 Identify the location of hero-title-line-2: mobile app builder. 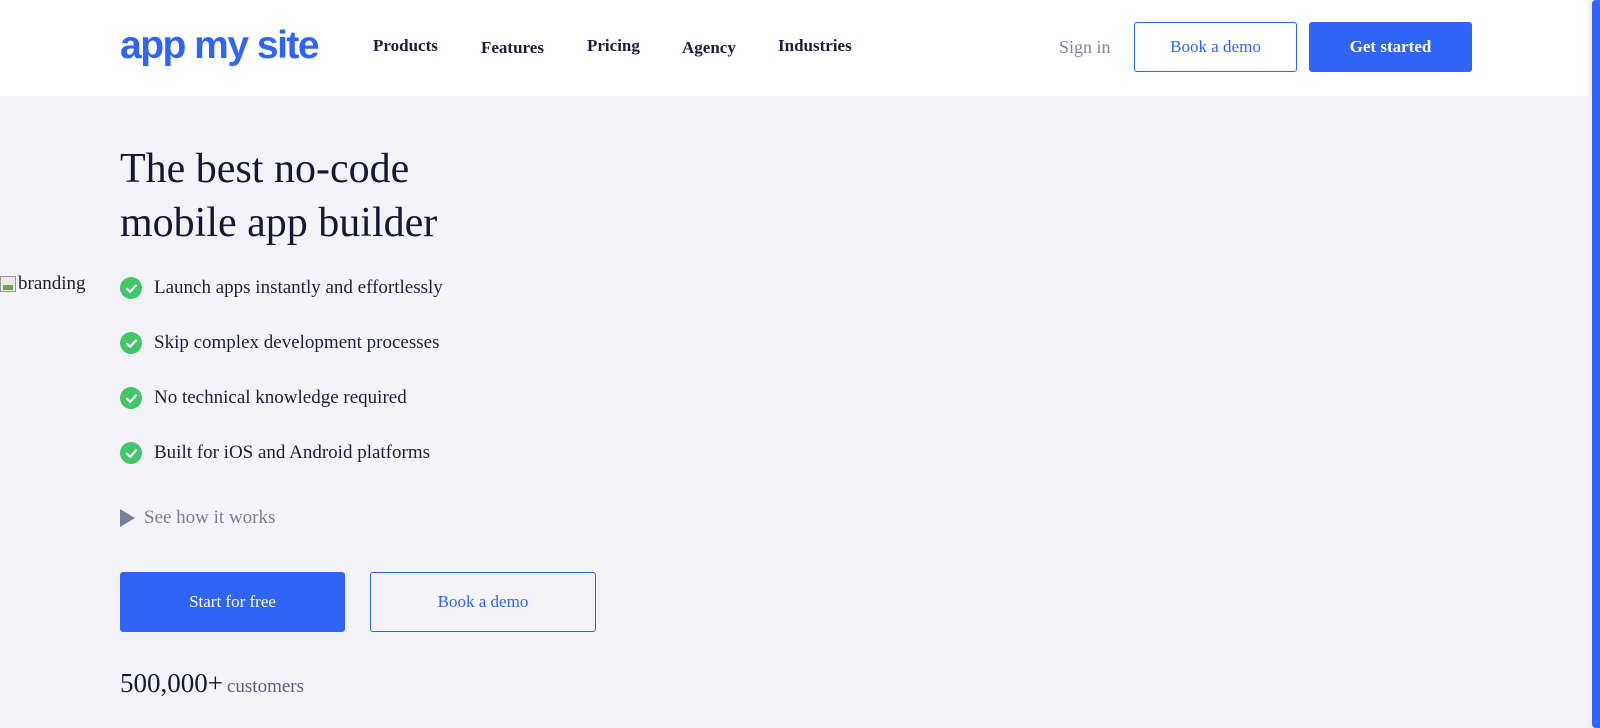
(279, 223).